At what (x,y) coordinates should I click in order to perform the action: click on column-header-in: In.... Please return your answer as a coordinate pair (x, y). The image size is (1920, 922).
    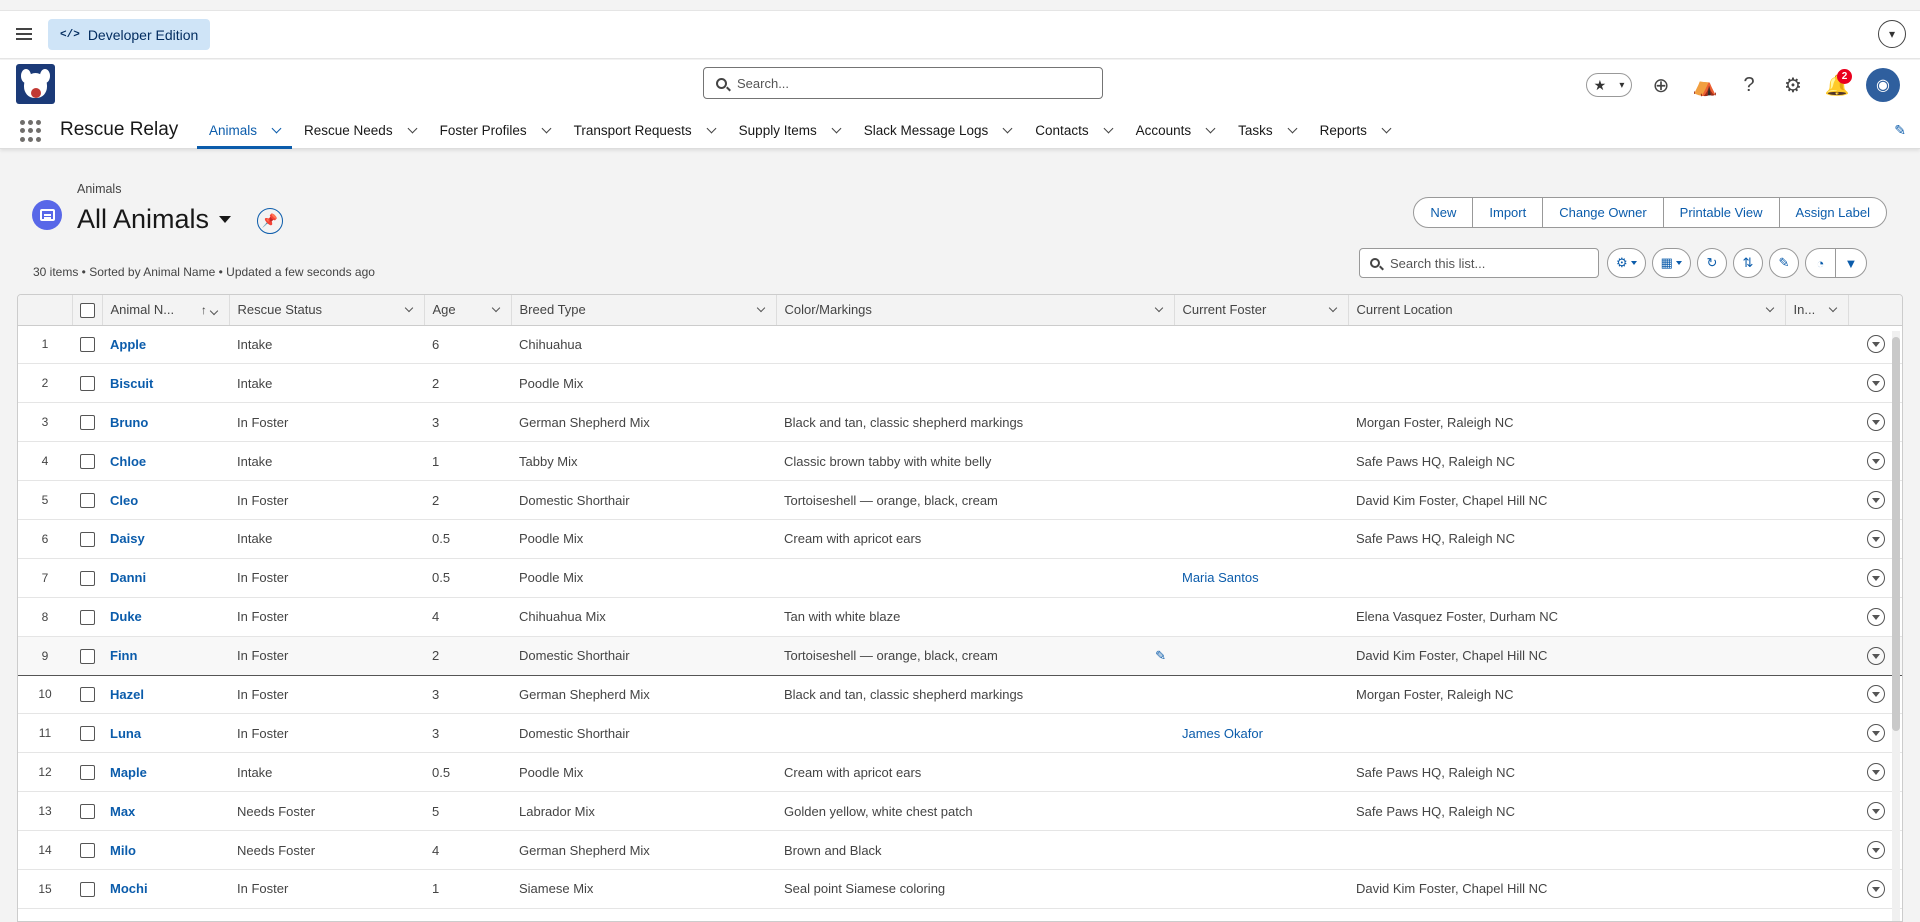
    Looking at the image, I should click on (1817, 310).